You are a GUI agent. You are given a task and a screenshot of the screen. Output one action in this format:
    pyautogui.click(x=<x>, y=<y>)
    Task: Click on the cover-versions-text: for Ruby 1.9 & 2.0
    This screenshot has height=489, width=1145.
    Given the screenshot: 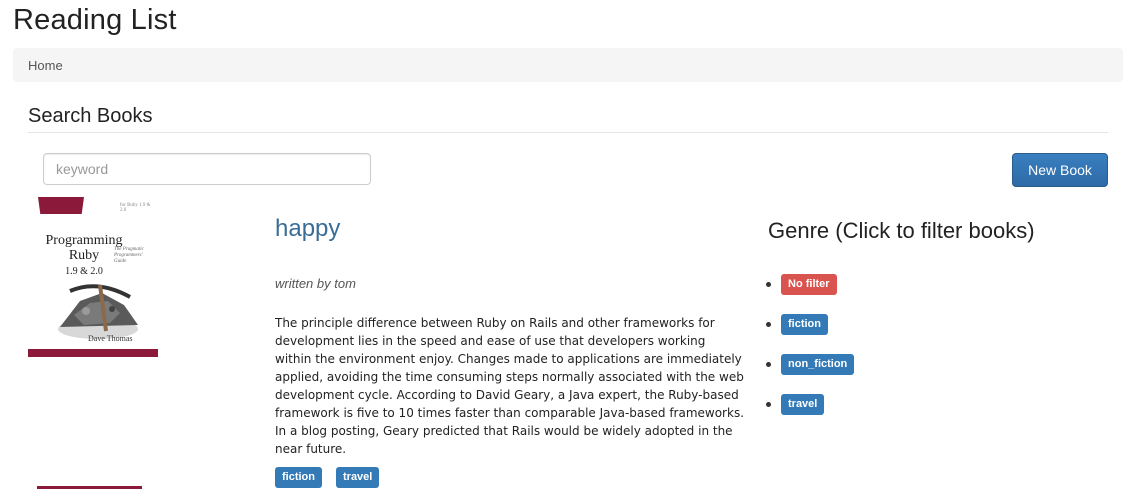 What is the action you would take?
    pyautogui.click(x=135, y=208)
    